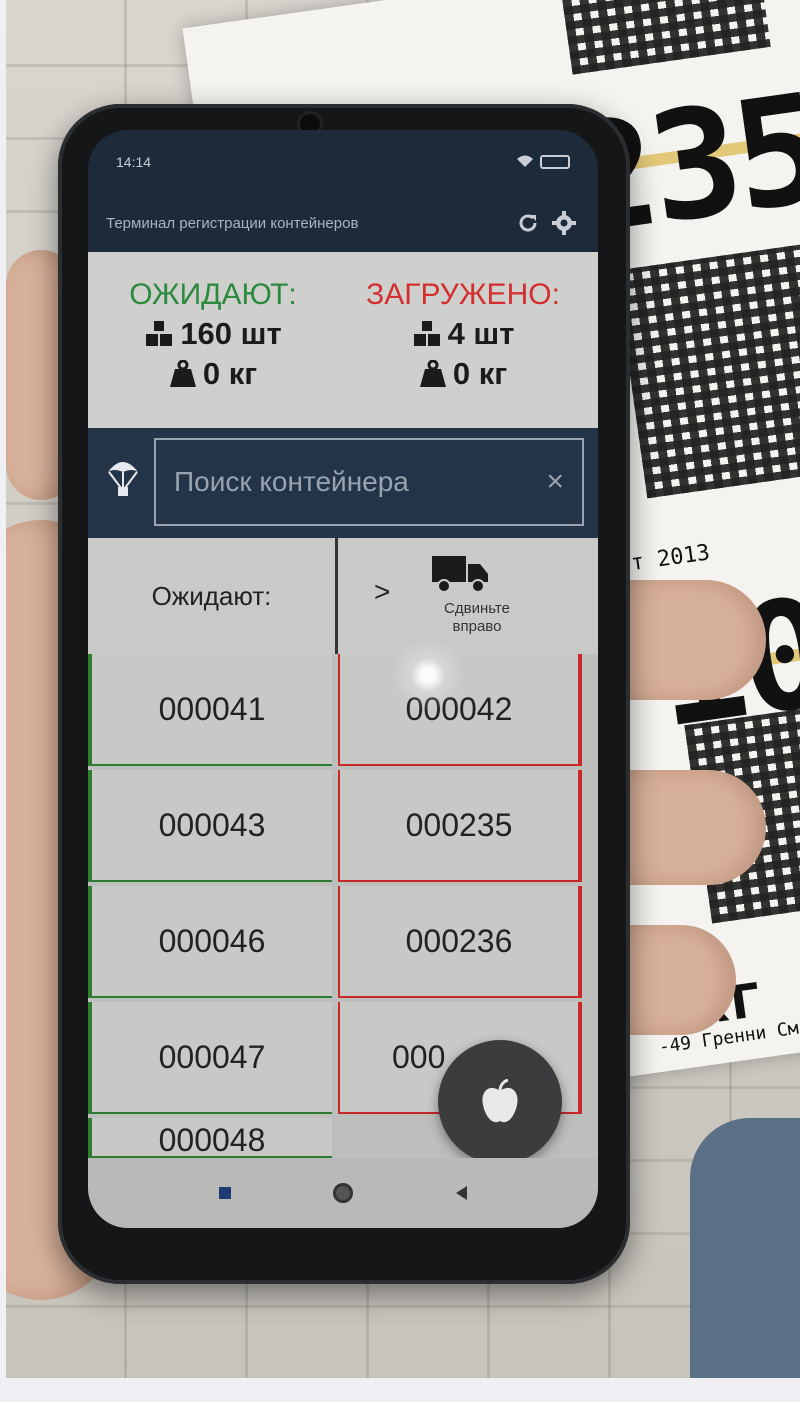 The image size is (800, 1402). Describe the element at coordinates (230, 373) in the screenshot. I see `waiting-weight: 0 кг` at that location.